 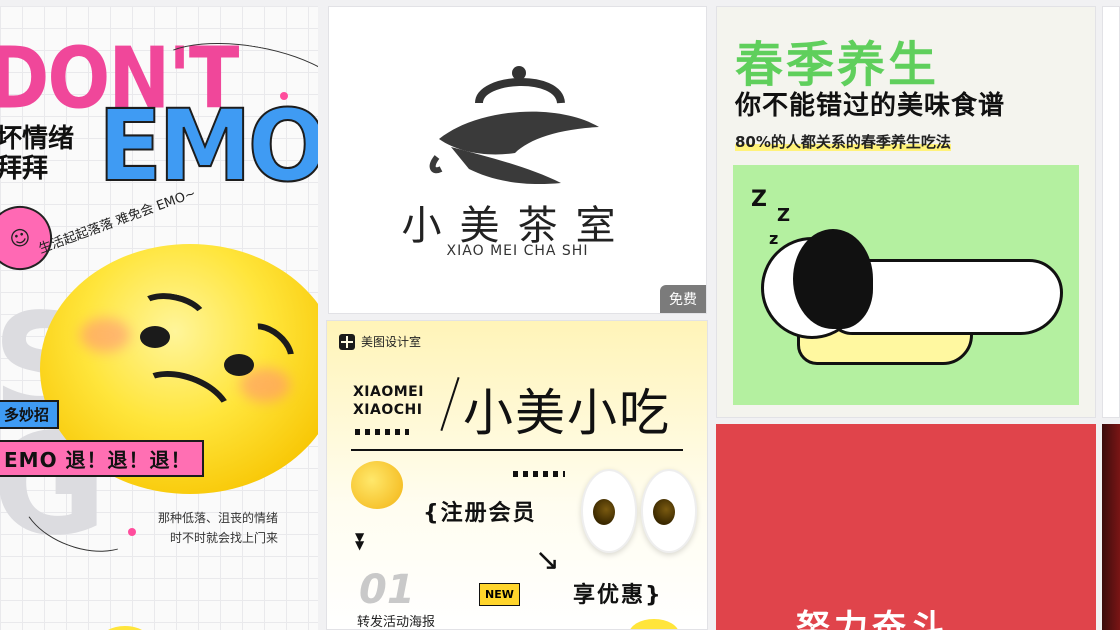 I want to click on bad-mood-line: 坏情绪, so click(x=37, y=139).